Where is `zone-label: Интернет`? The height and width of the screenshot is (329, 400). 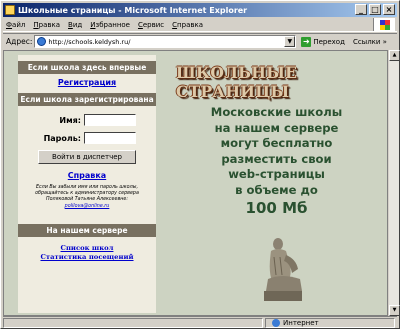
zone-label: Интернет is located at coordinates (301, 322).